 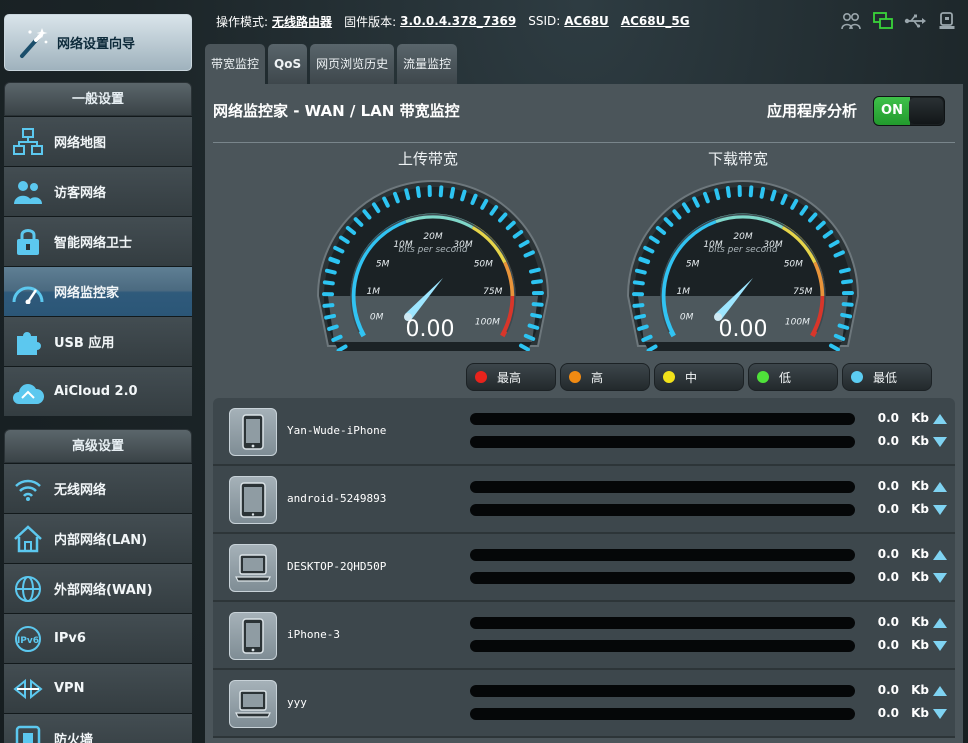 What do you see at coordinates (584, 432) in the screenshot?
I see `device-row: Yan-Wude-iPhone 0.0 0.0 Kb Kb` at bounding box center [584, 432].